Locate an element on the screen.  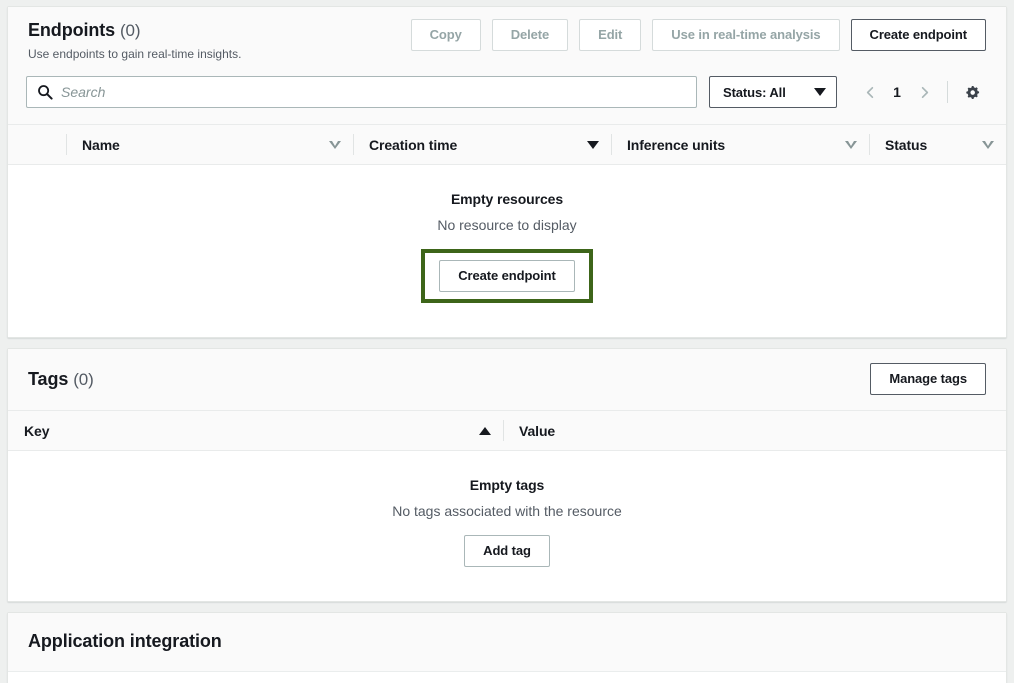
delete-button: Delete is located at coordinates (530, 35).